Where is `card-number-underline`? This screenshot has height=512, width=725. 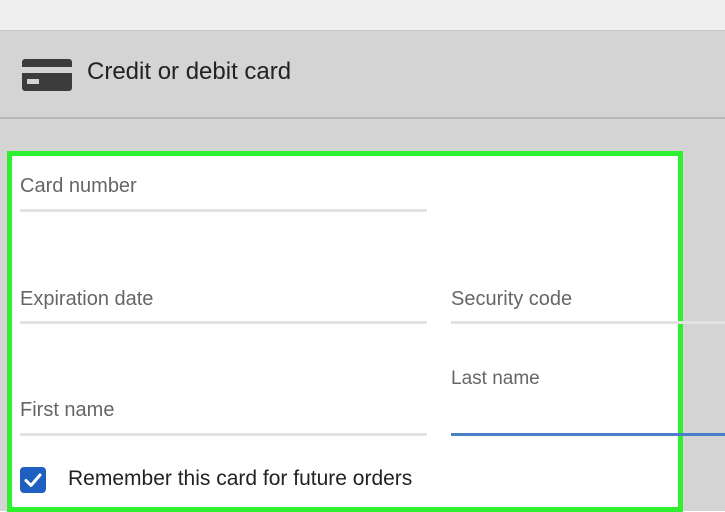 card-number-underline is located at coordinates (223, 210).